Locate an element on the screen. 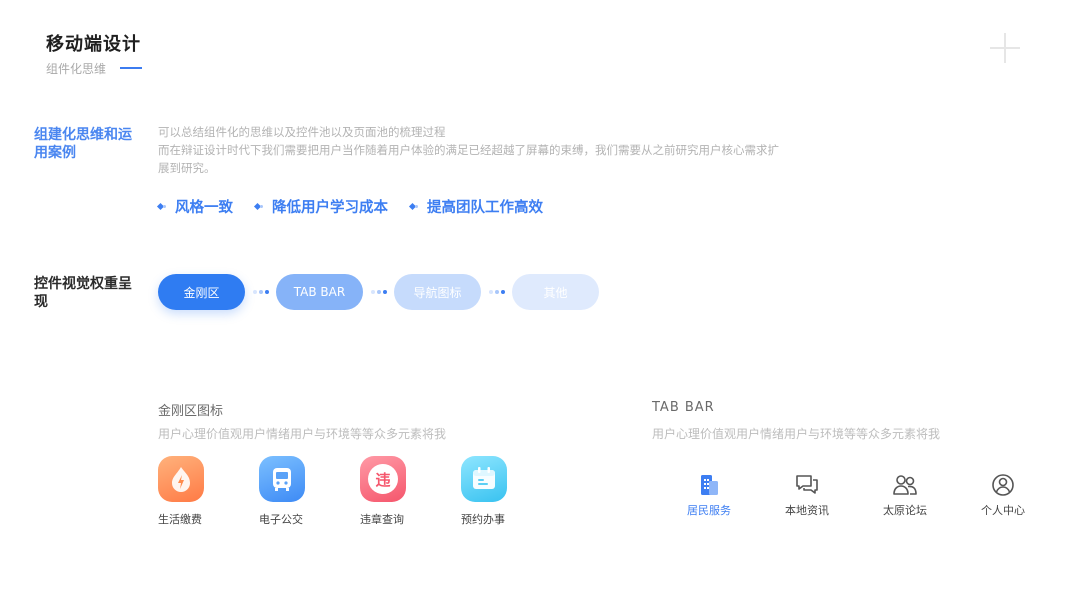 This screenshot has width=1066, height=600. bullet-list: 风格一致 降低用户学习成本 提高团队工作高效 is located at coordinates (350, 206).